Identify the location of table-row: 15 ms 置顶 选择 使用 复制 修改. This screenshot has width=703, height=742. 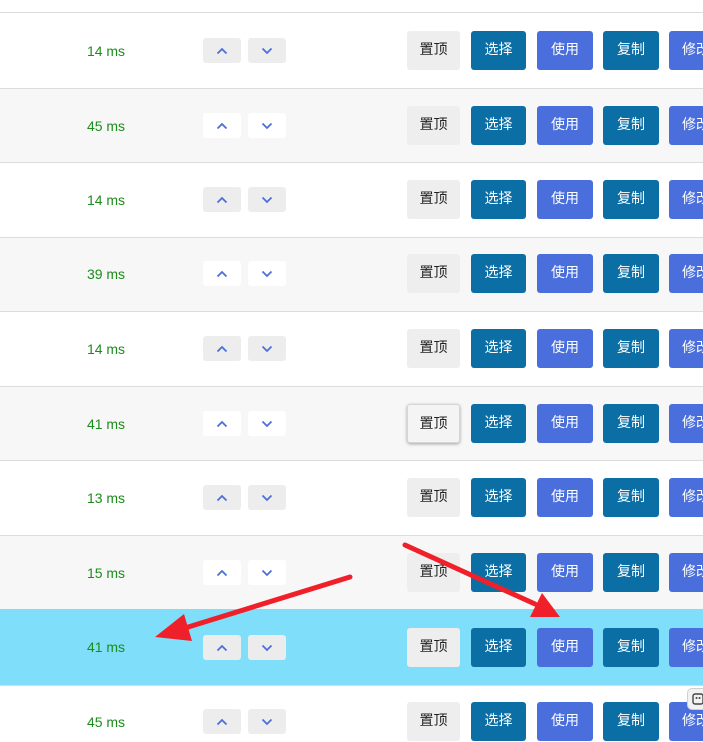
(351, 572).